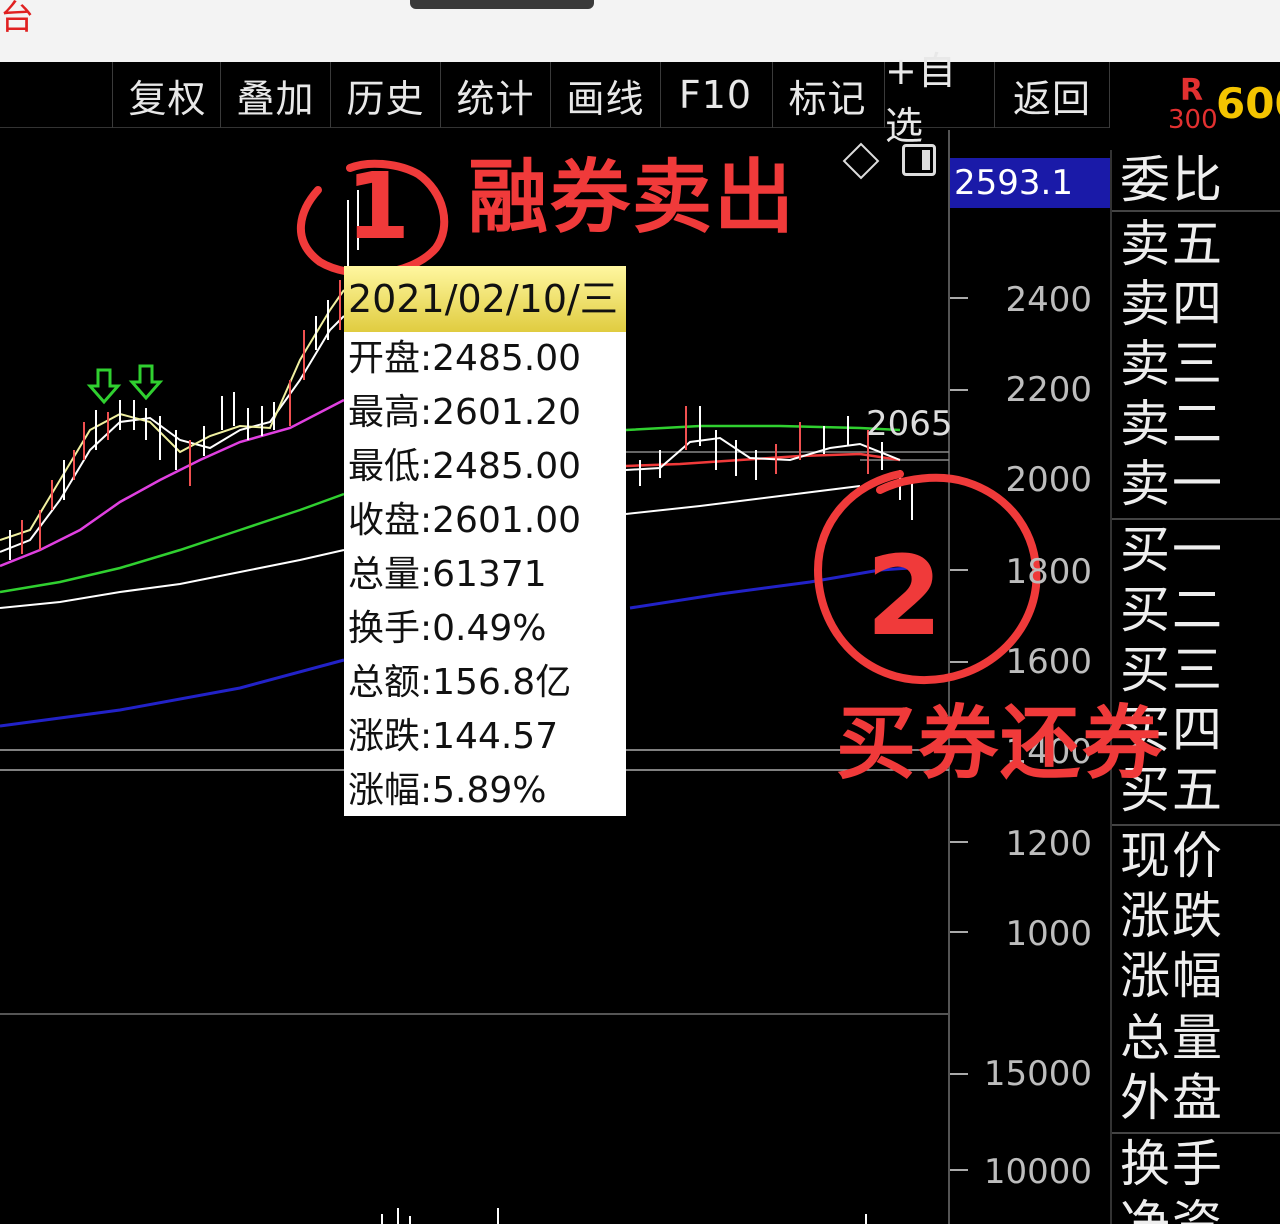  Describe the element at coordinates (167, 95) in the screenshot. I see `restore-rights-button: 复权` at that location.